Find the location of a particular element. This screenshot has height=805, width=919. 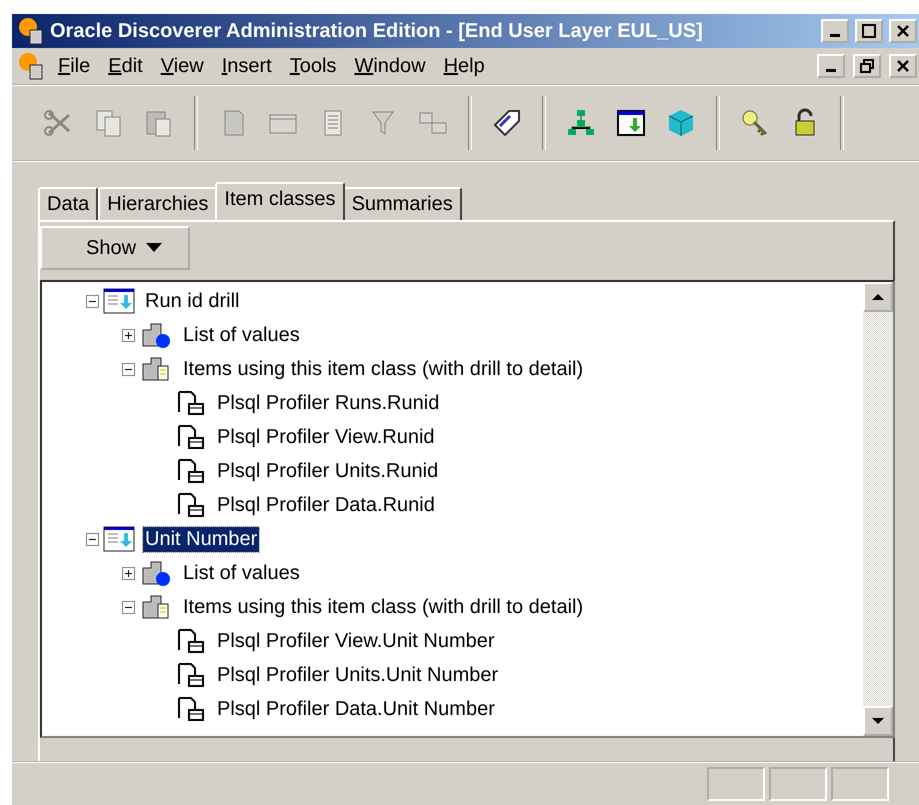

restore-icon is located at coordinates (867, 66).